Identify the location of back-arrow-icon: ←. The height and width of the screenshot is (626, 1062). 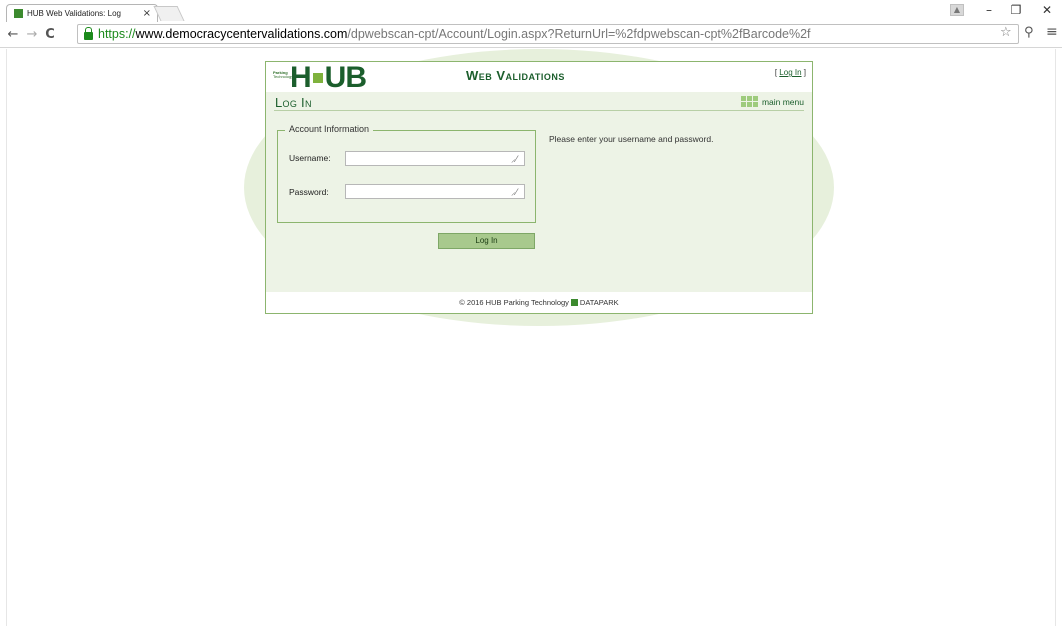
(13, 35).